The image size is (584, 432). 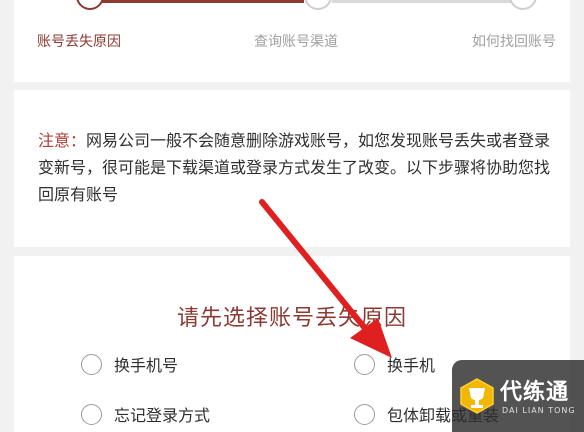 I want to click on step-1-label: 账号丢失原因, so click(x=79, y=42).